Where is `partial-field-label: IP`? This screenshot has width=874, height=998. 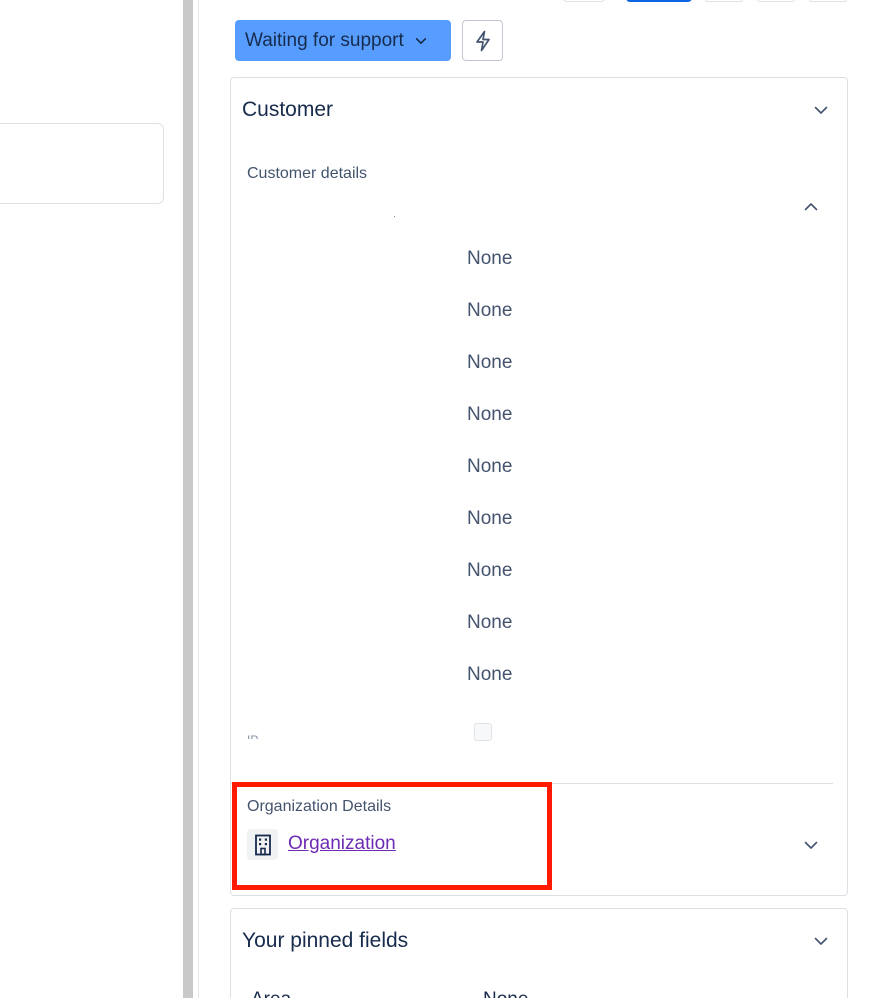
partial-field-label: IP is located at coordinates (260, 736).